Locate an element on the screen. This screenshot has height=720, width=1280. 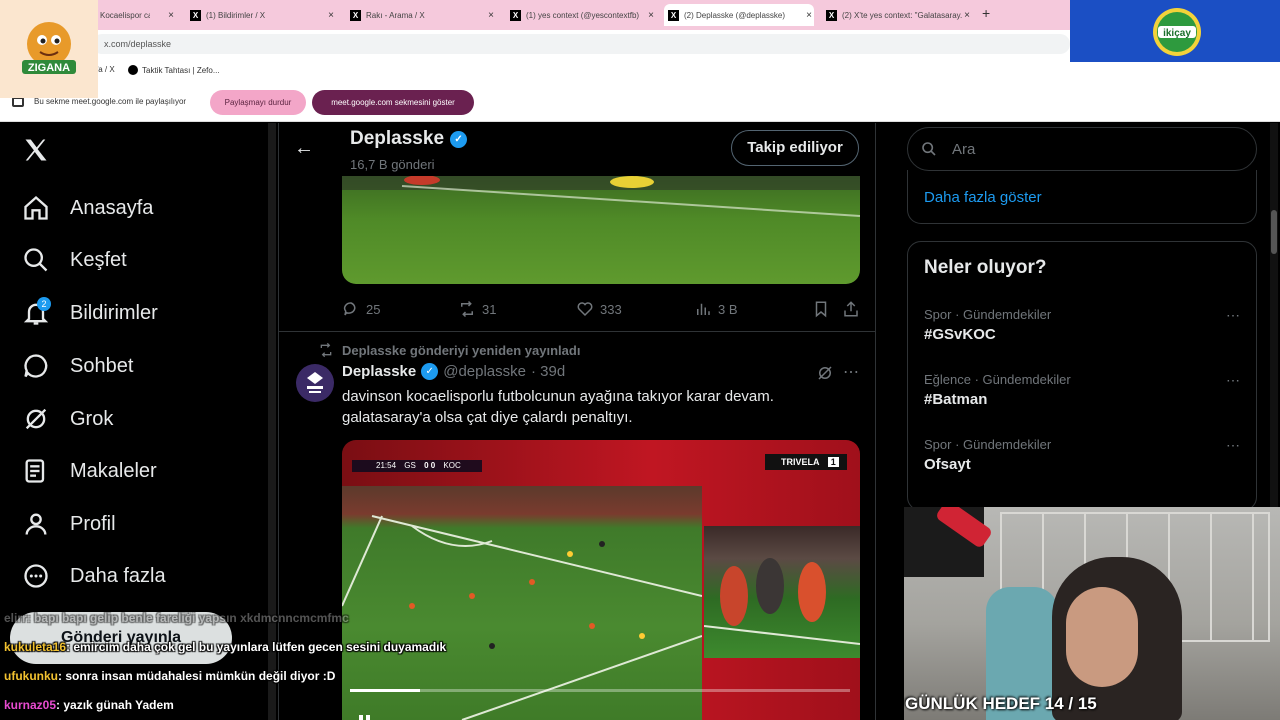
browser-tab: X (1) Bildirimler / X × is located at coordinates (261, 15).